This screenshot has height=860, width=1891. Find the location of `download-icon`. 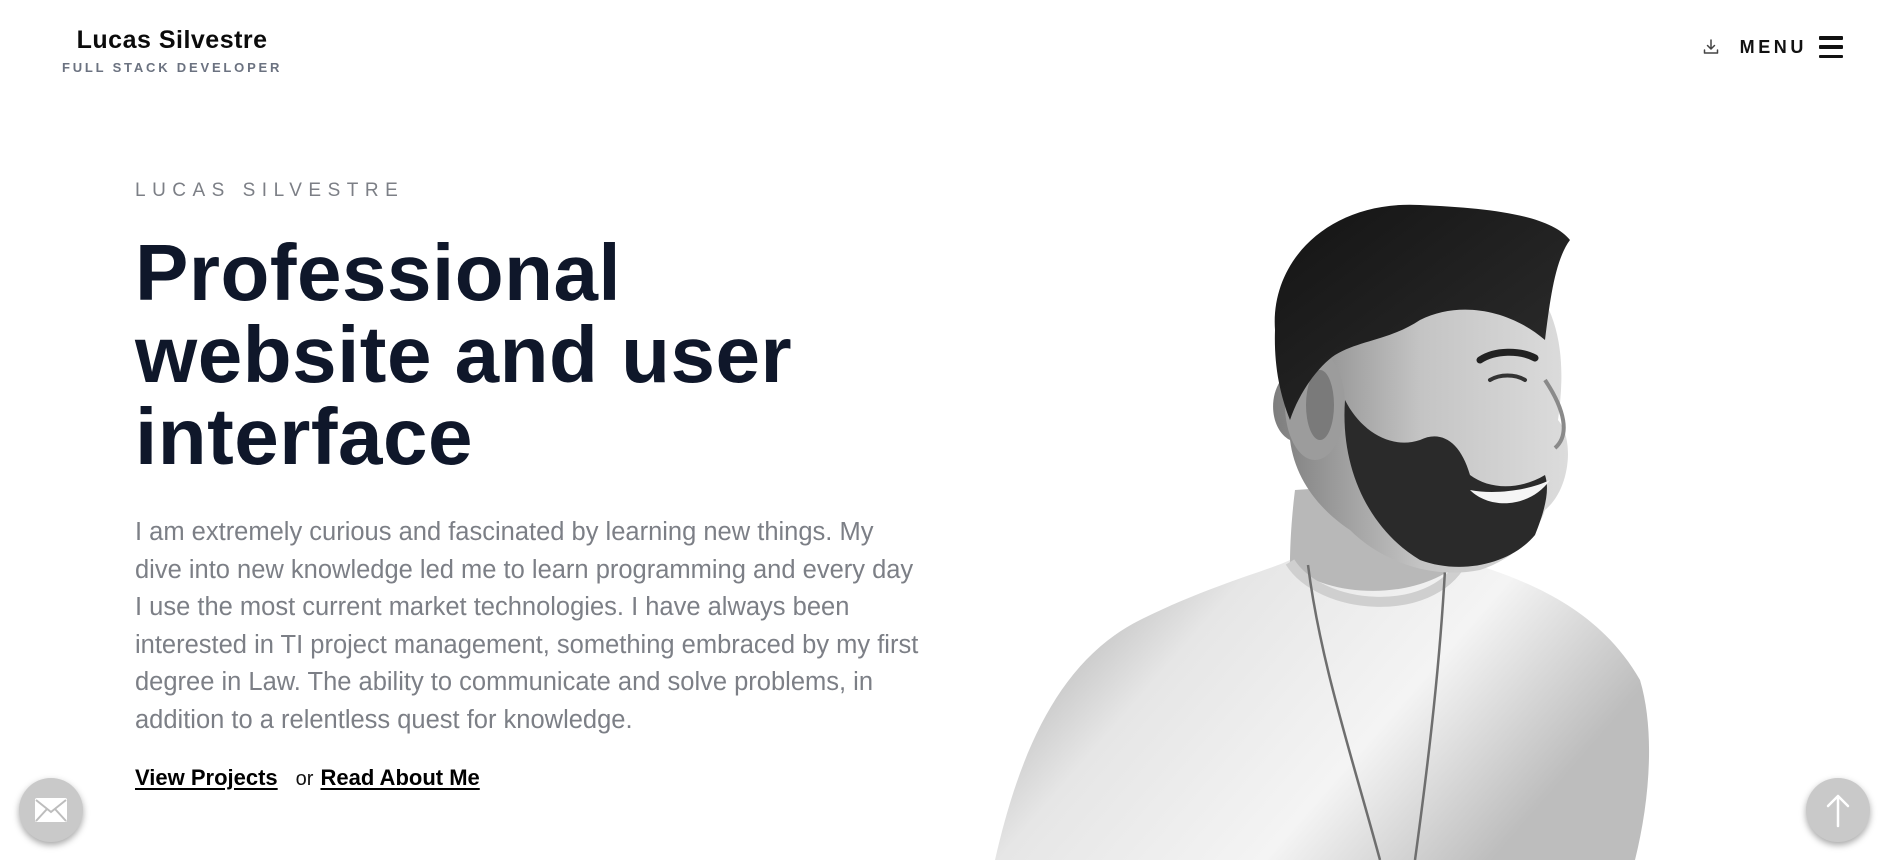

download-icon is located at coordinates (1710, 46).